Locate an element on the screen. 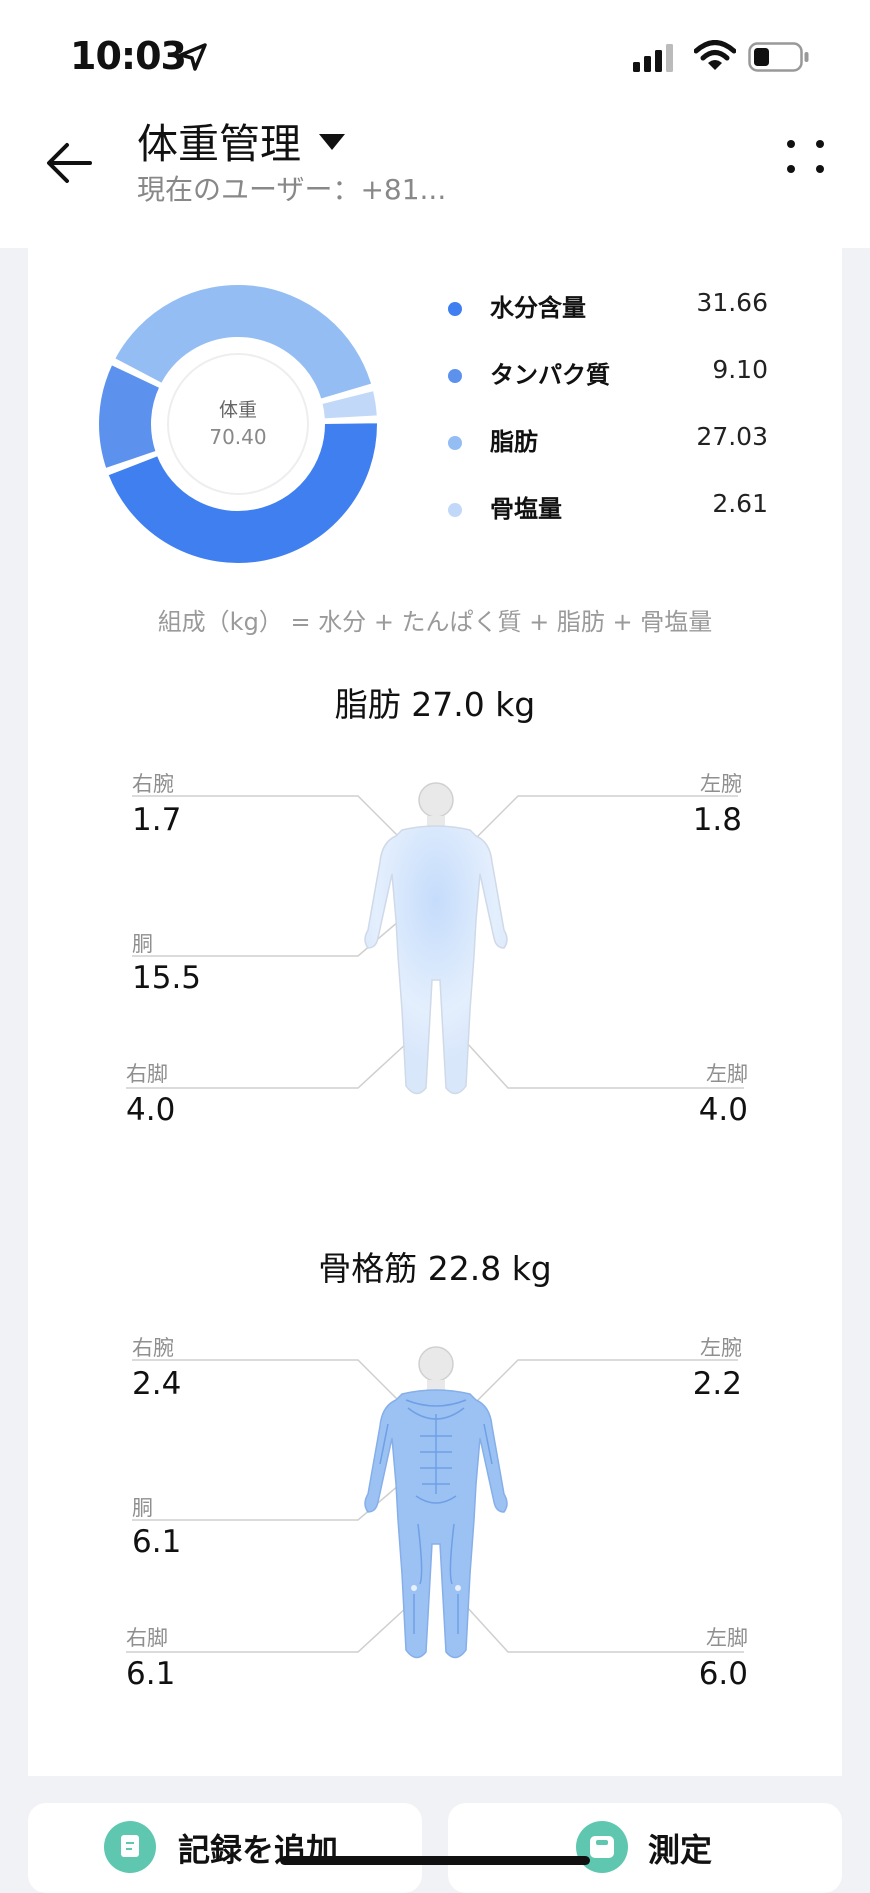 The height and width of the screenshot is (1893, 870). caret-down-icon is located at coordinates (332, 142).